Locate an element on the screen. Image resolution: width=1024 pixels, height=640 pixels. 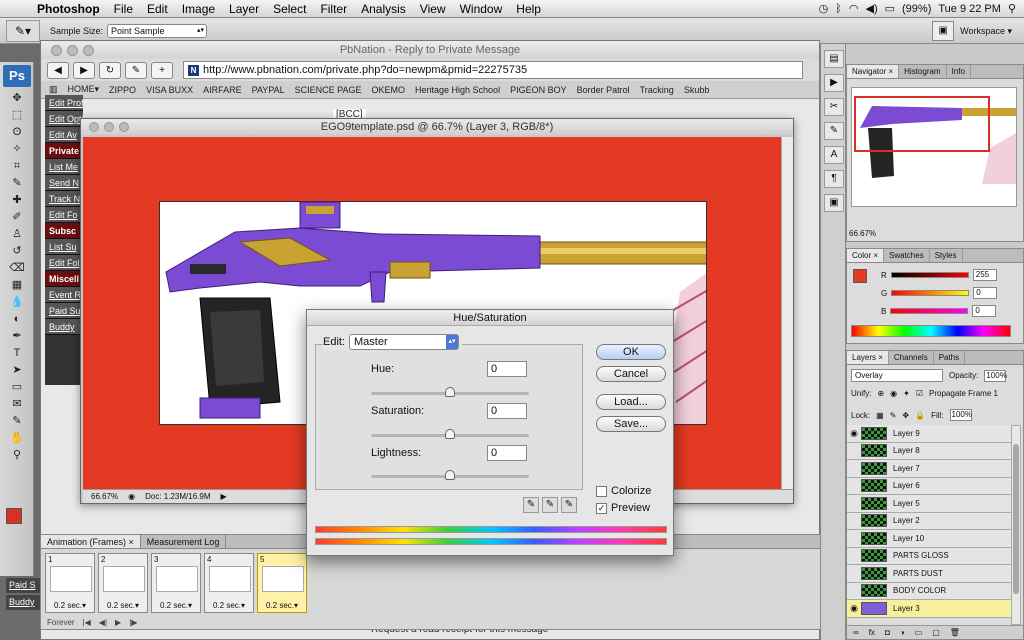
sidebar-item: Edit Profile is located at coordinates (64, 103).